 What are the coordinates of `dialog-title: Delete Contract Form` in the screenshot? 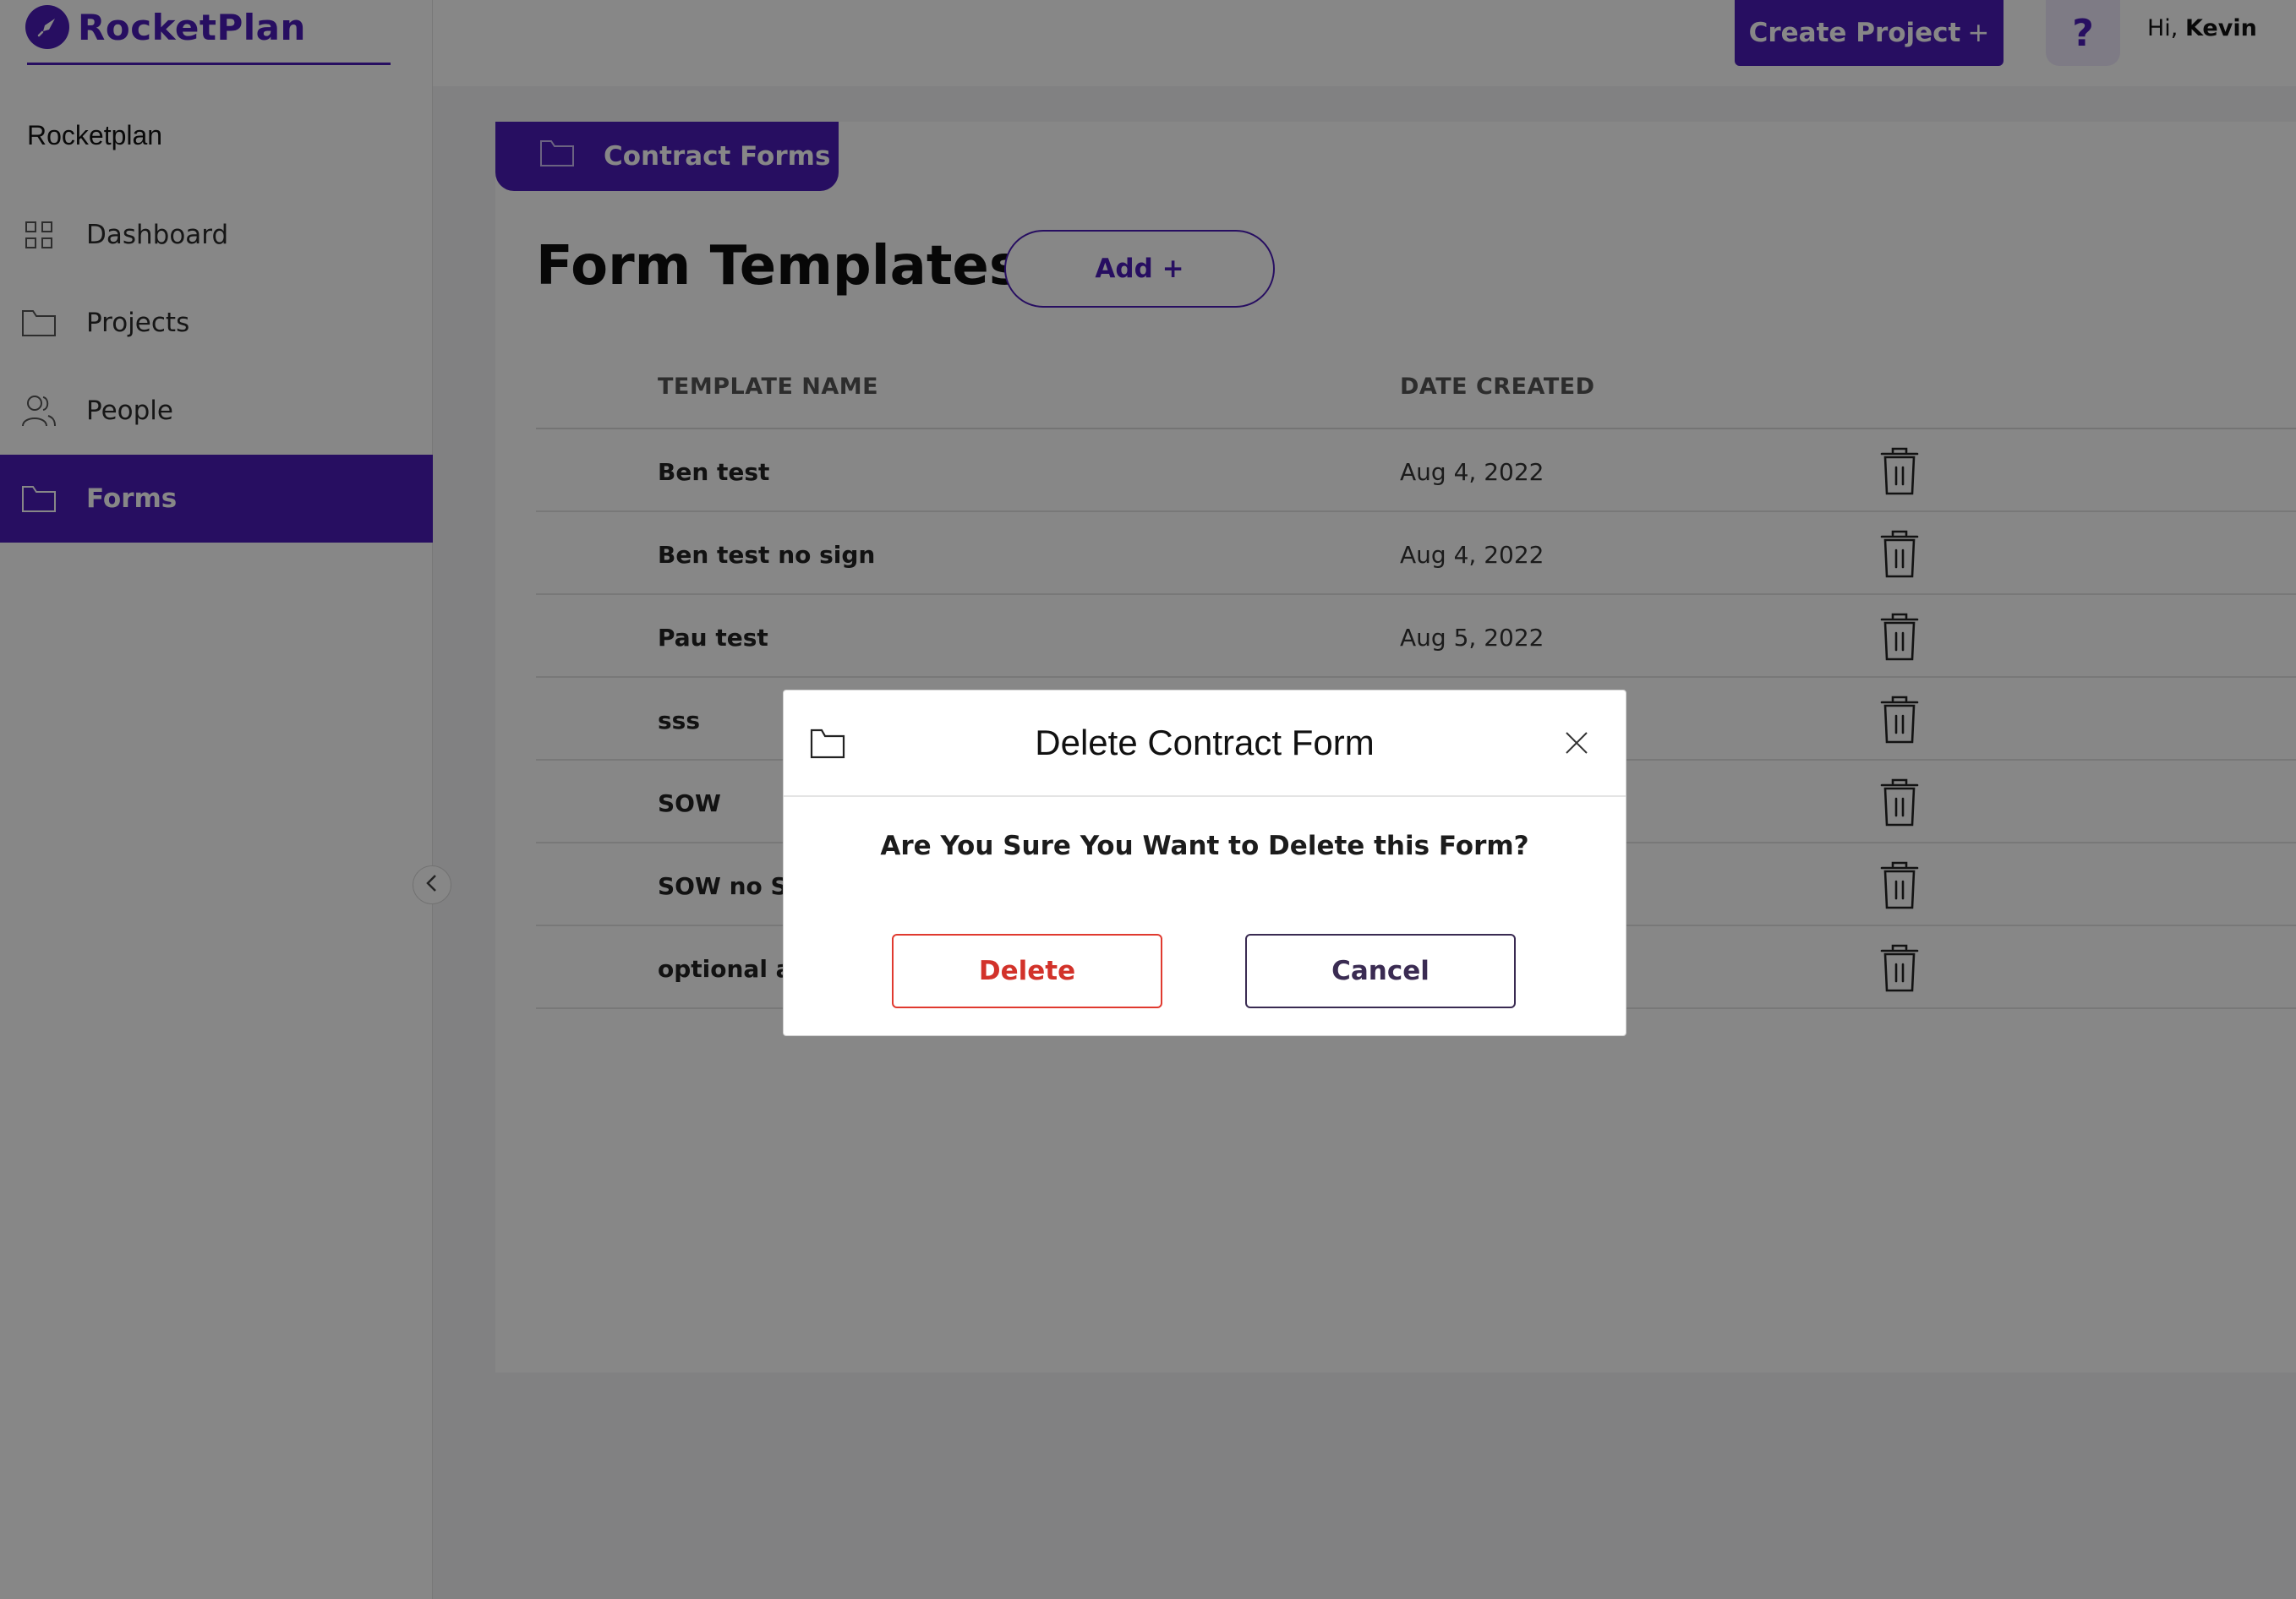 It's located at (1205, 742).